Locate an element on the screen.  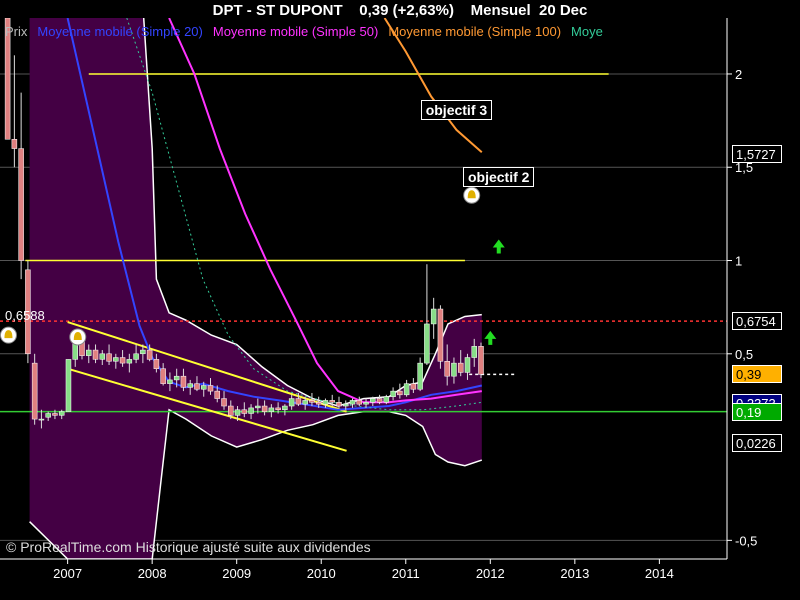
x-tick-label: 2009 is located at coordinates (236, 573).